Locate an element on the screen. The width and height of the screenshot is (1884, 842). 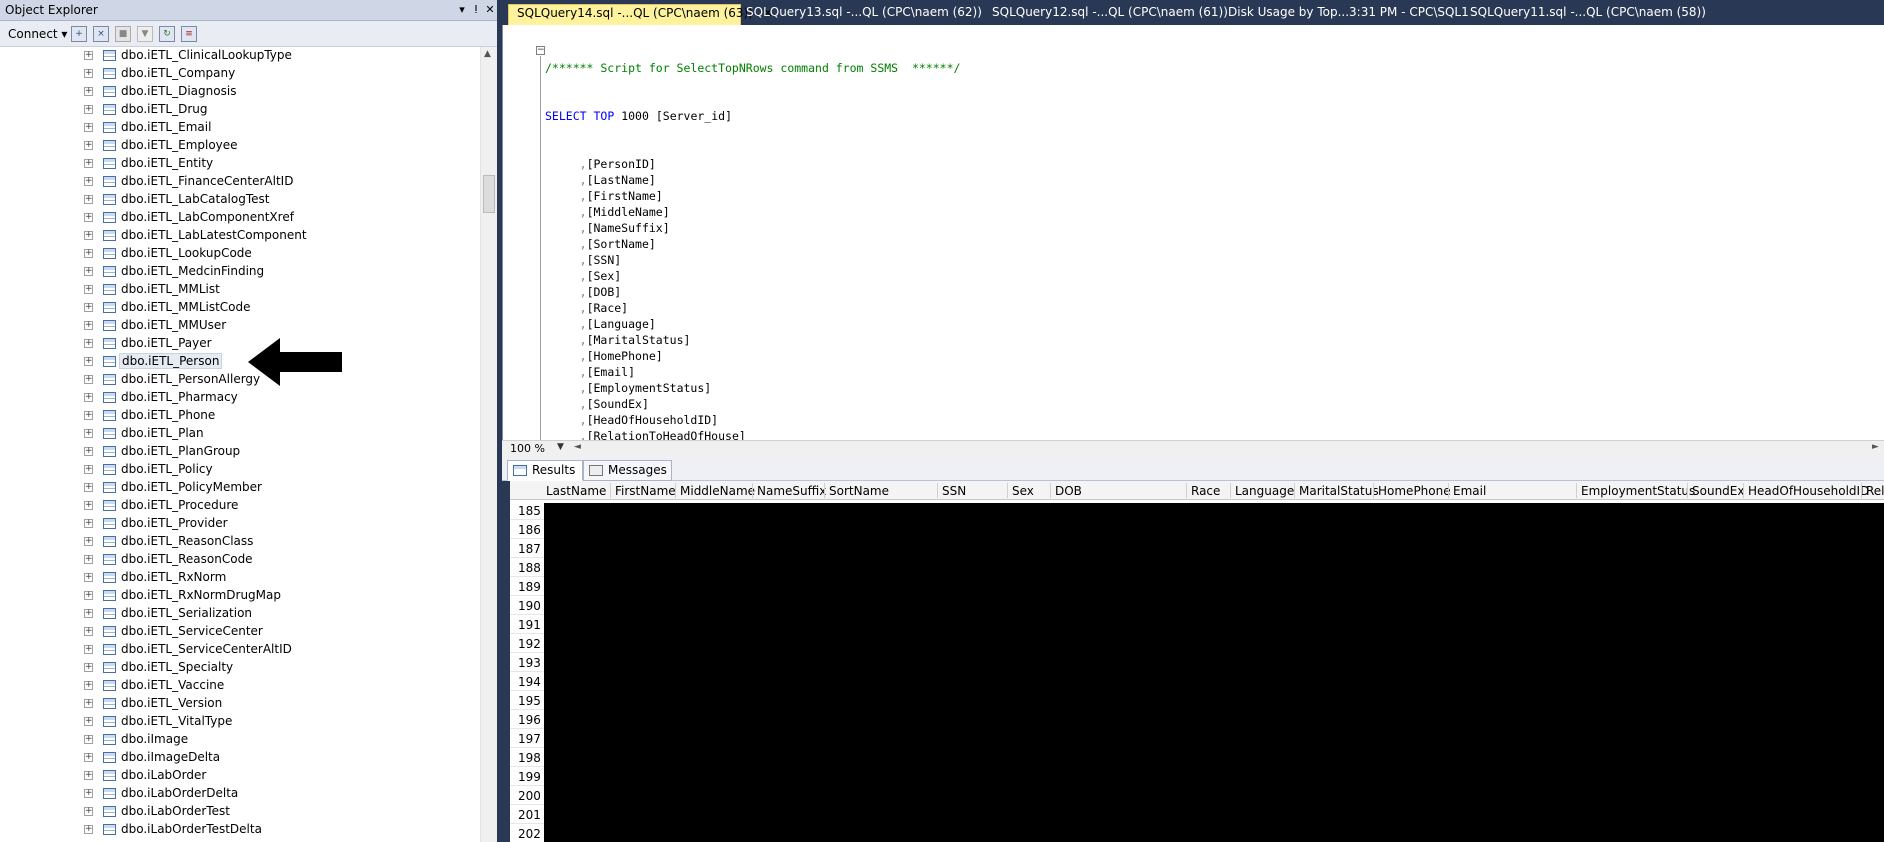
tree-item: + dbo.iETL_LabLatestComponent is located at coordinates (240, 236).